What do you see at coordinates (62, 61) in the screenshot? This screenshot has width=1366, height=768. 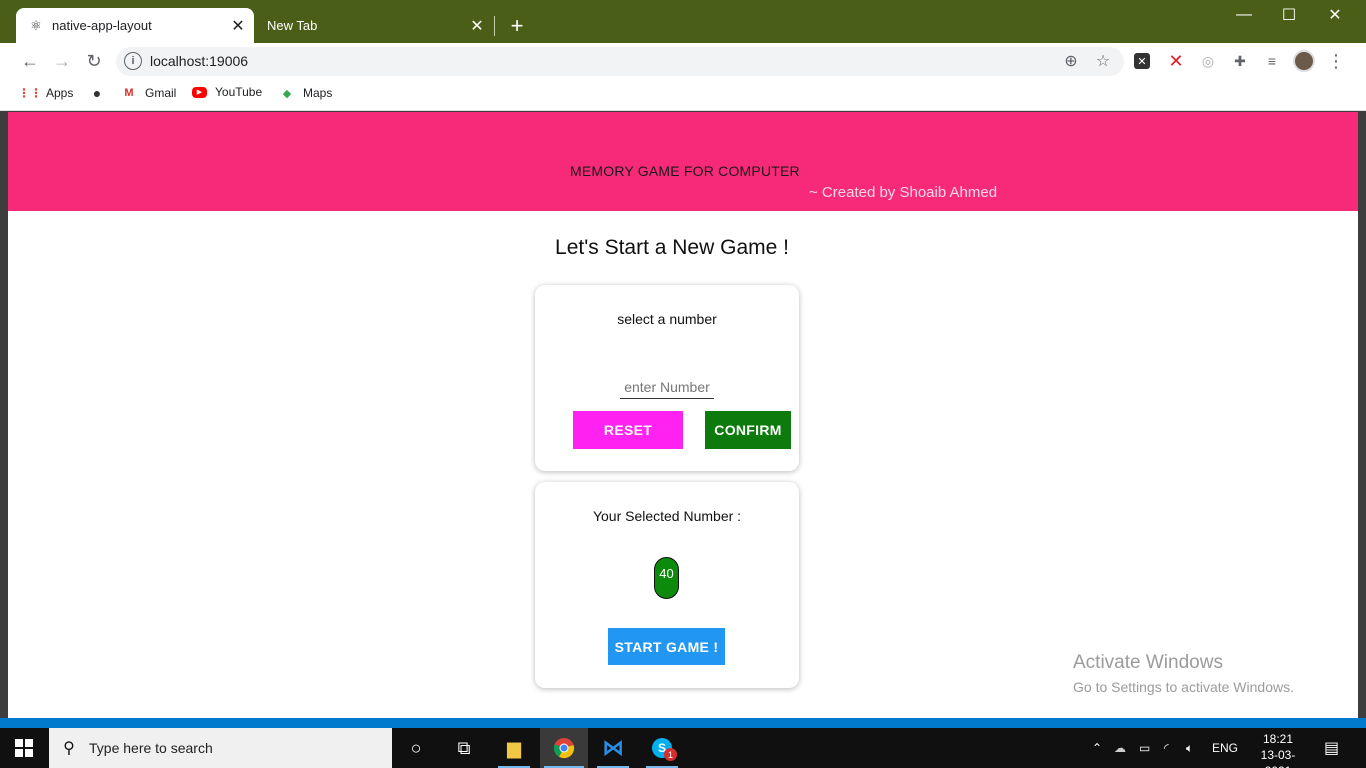 I see `forward-icon: →` at bounding box center [62, 61].